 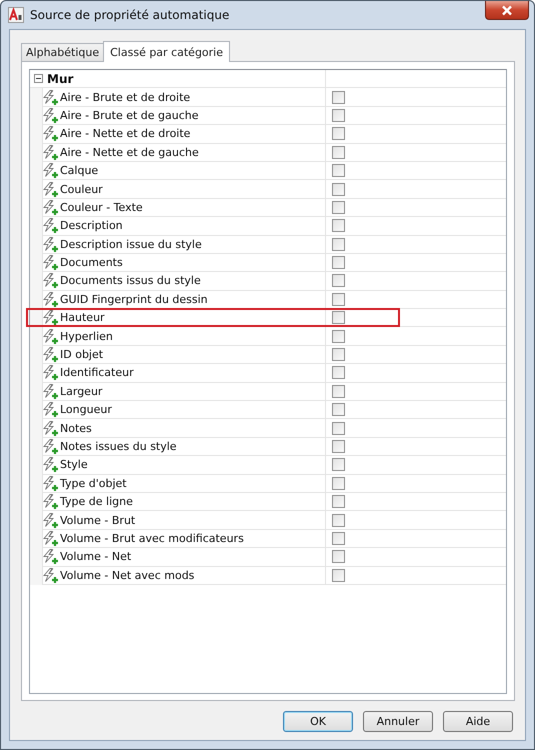 What do you see at coordinates (62, 52) in the screenshot?
I see `tab: Alphabétique` at bounding box center [62, 52].